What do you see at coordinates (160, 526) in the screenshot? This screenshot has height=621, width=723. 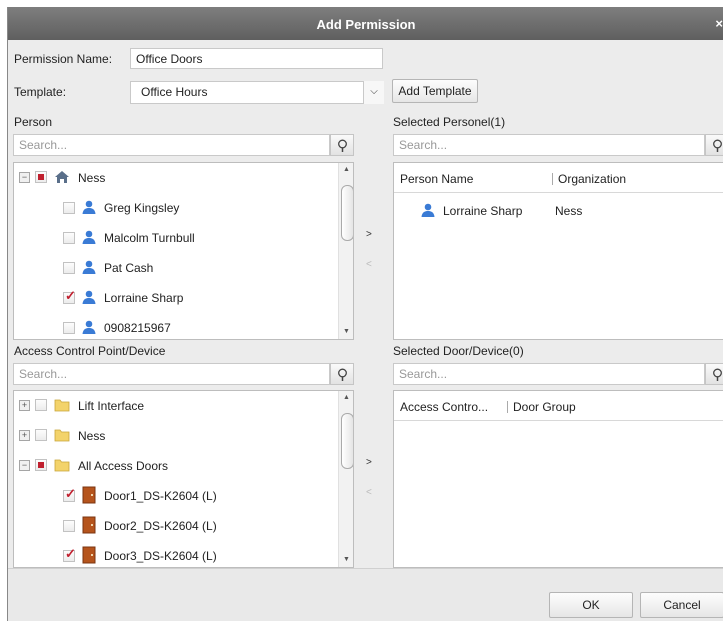 I see `door-name: Door2_DS-K2604 (L)` at bounding box center [160, 526].